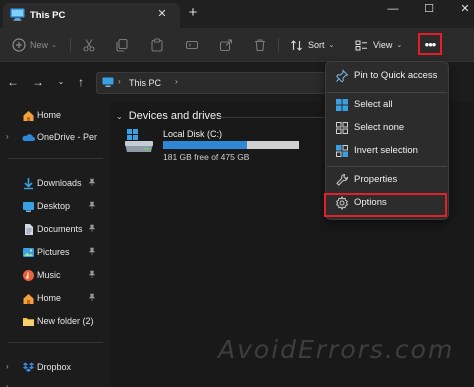  I want to click on select-all-icon, so click(342, 105).